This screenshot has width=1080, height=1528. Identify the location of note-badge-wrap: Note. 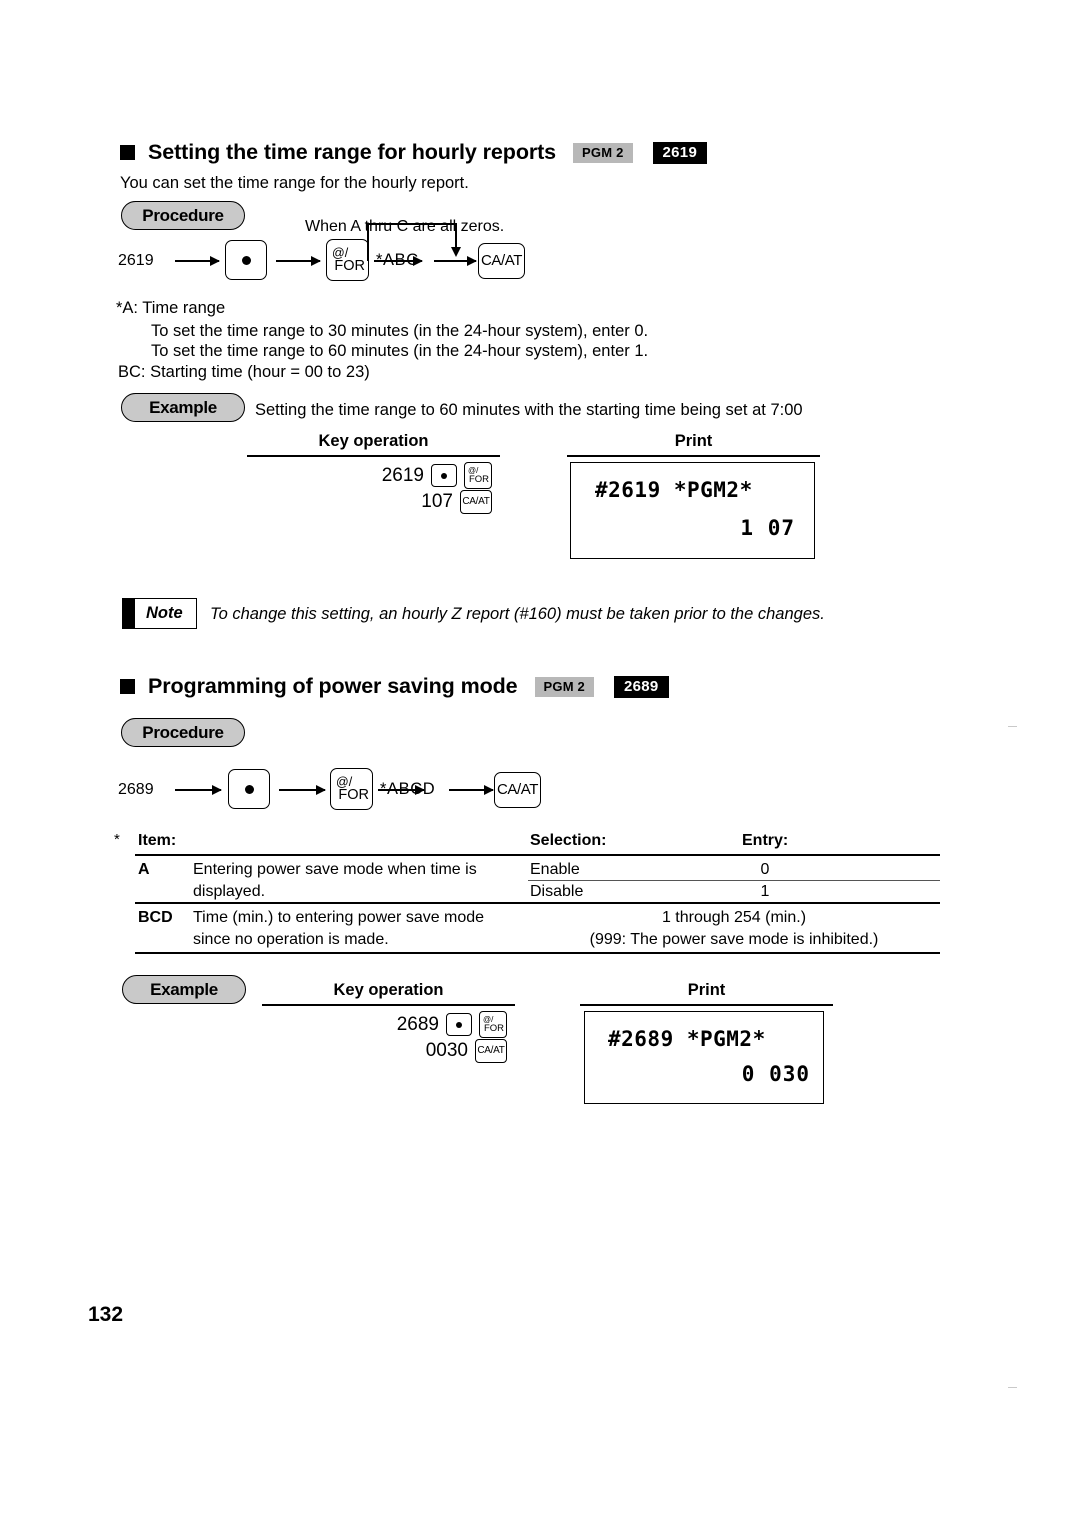
(159, 613).